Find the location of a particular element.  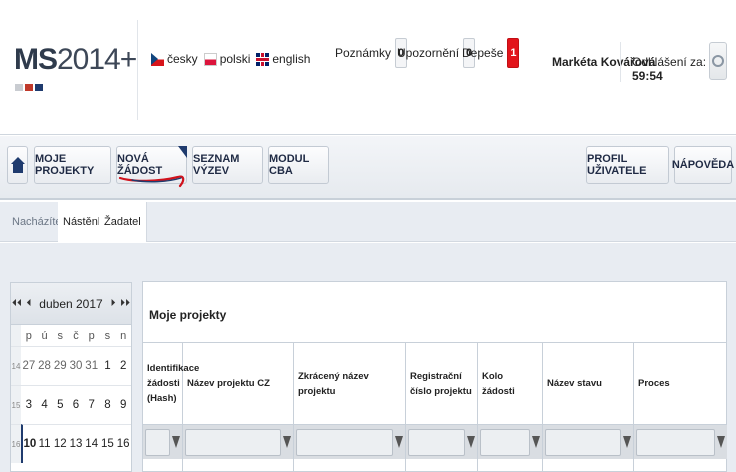

column-header-hash: Identifikace žádosti (Hash) is located at coordinates (171, 383).